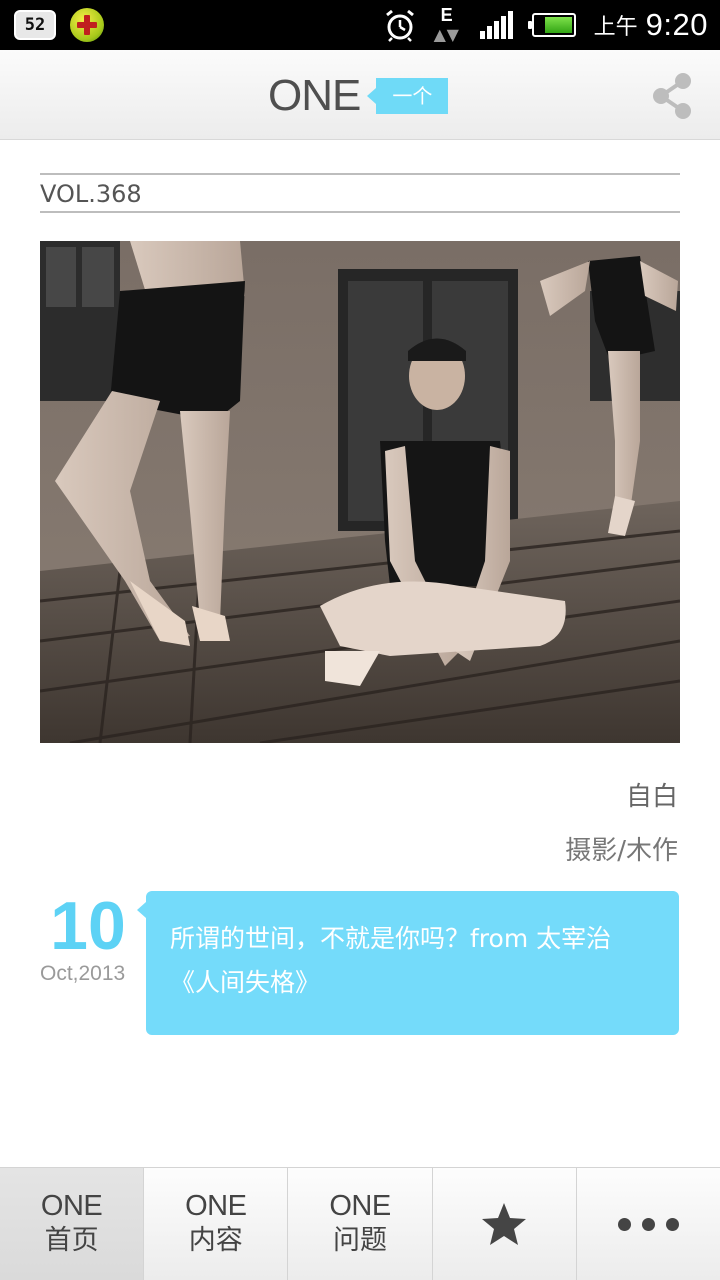 This screenshot has width=720, height=1280. Describe the element at coordinates (615, 27) in the screenshot. I see `time-prefix: 上午` at that location.